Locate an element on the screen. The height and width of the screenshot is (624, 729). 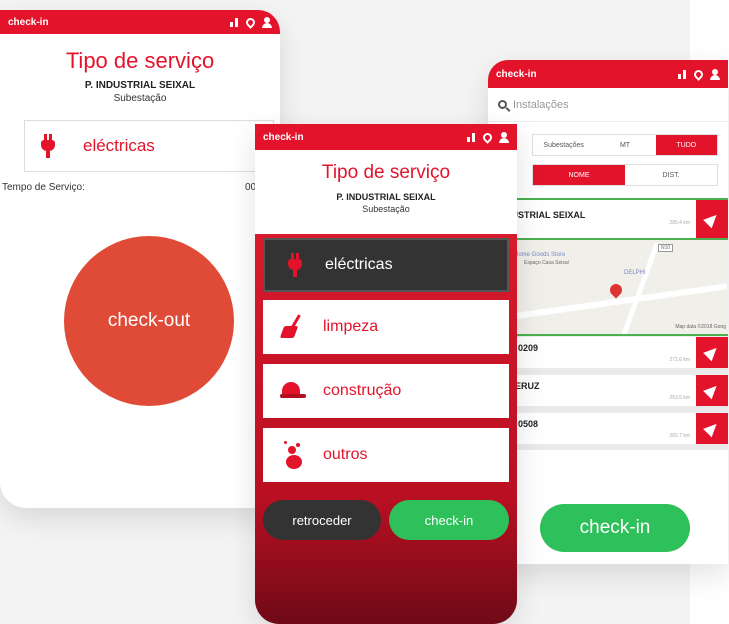
service-option-electricas: eléctricas is located at coordinates (386, 265).